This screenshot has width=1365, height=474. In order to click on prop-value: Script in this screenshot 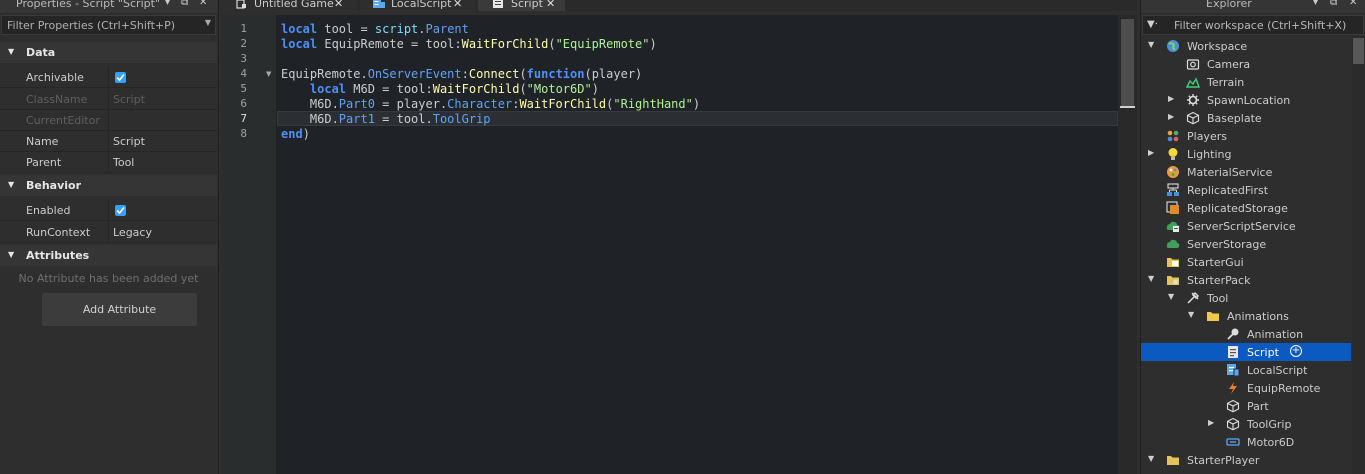, I will do `click(129, 141)`.